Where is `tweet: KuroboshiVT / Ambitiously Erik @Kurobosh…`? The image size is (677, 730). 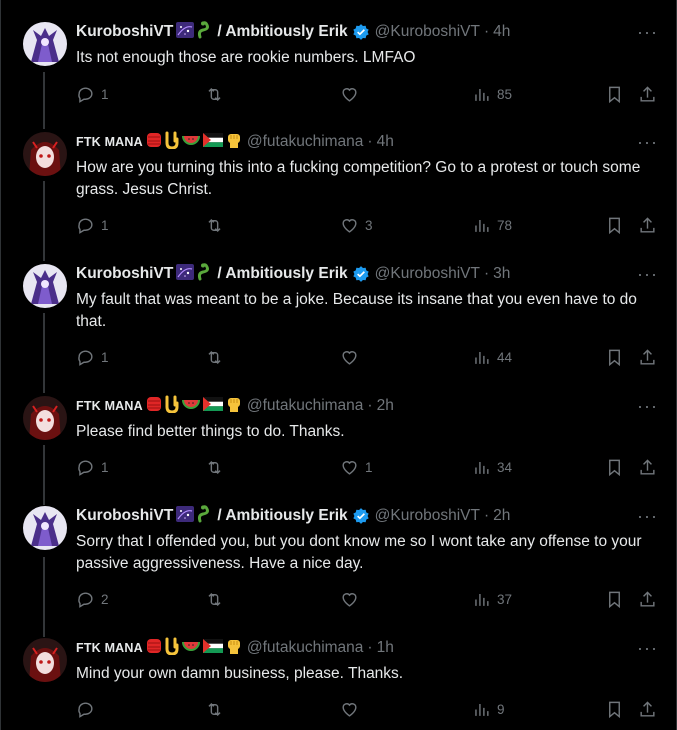 tweet: KuroboshiVT / Ambitiously Erik @Kurobosh… is located at coordinates (339, 71).